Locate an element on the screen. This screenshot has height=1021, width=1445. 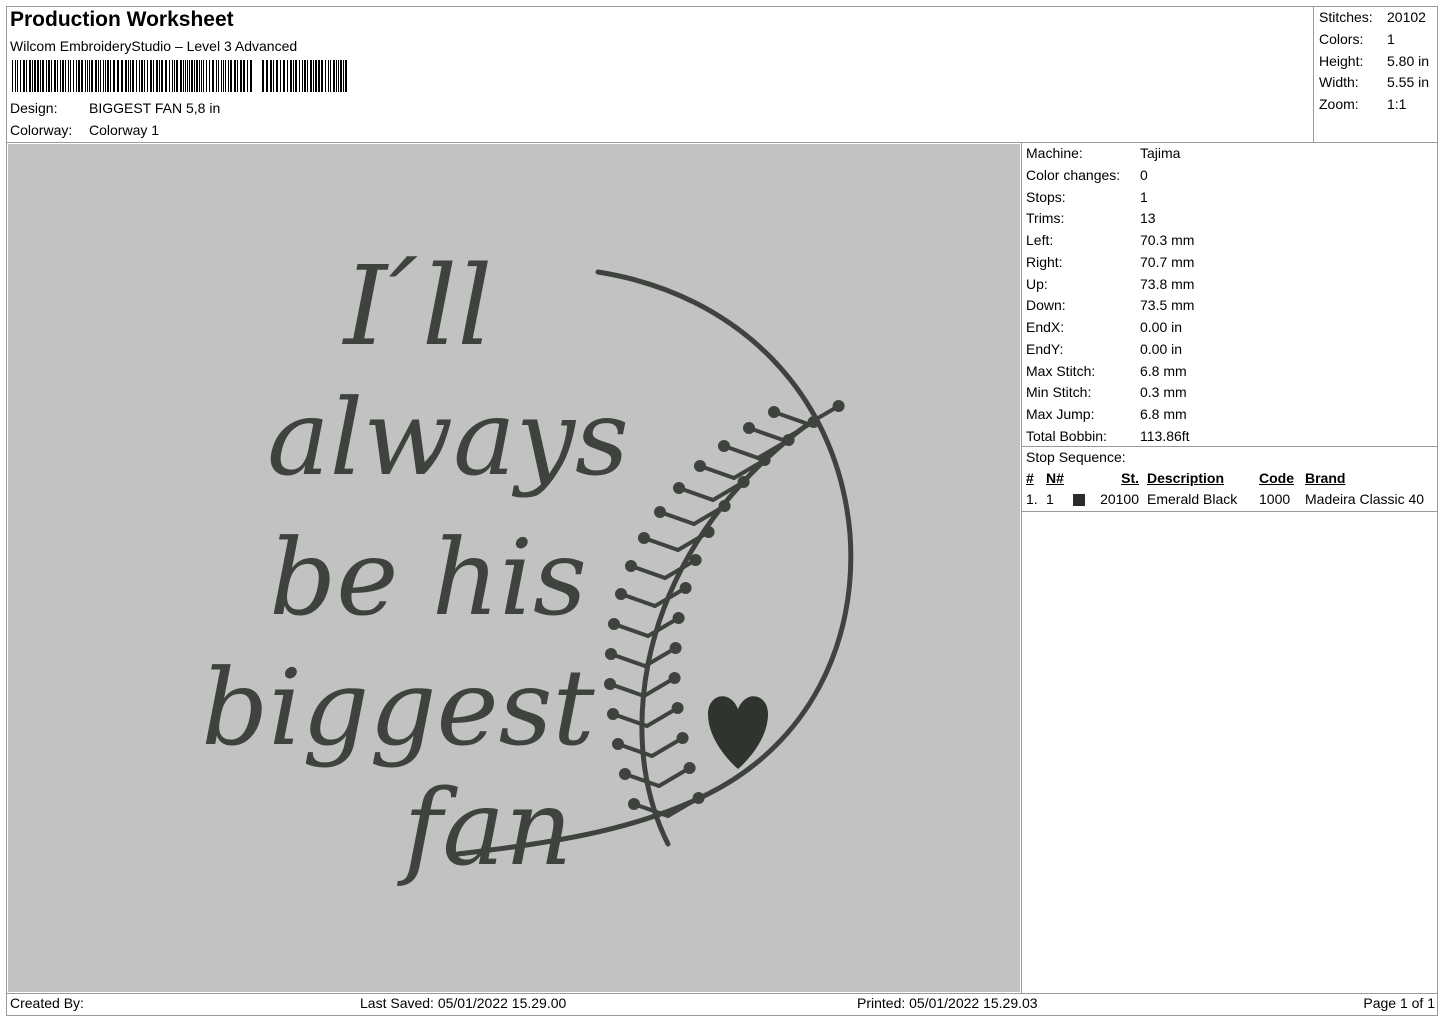
design-line-4: biggest is located at coordinates (398, 708).